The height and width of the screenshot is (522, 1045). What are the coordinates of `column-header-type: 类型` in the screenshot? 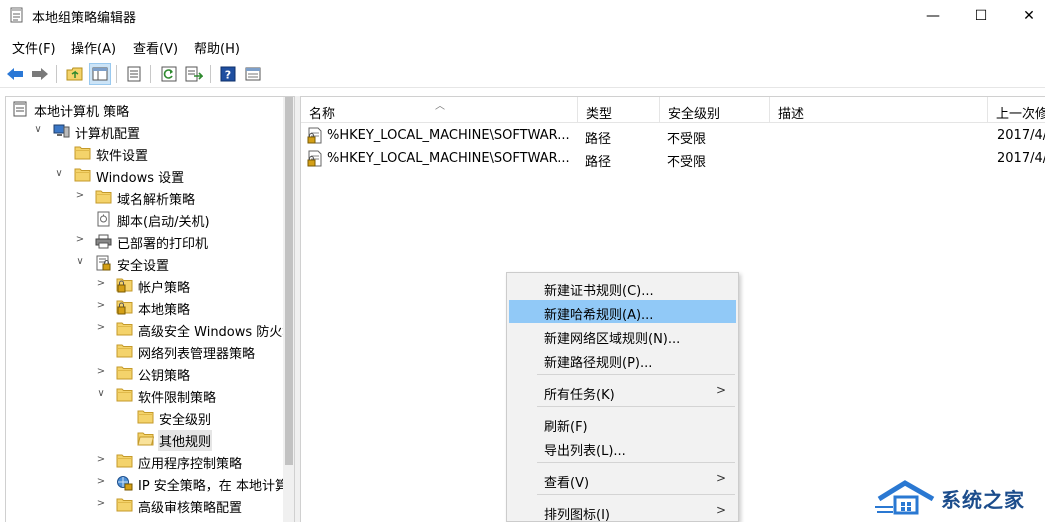 It's located at (619, 110).